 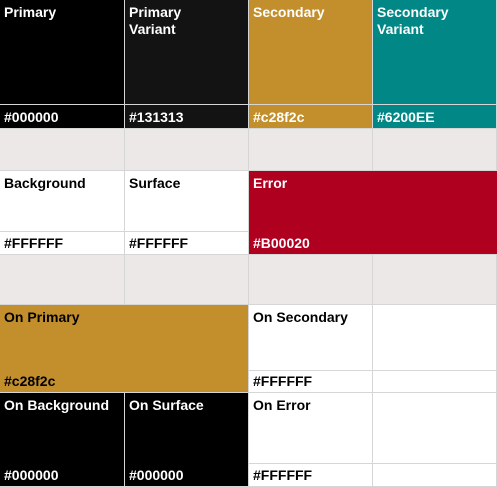 I want to click on error-label: Error, so click(x=270, y=183).